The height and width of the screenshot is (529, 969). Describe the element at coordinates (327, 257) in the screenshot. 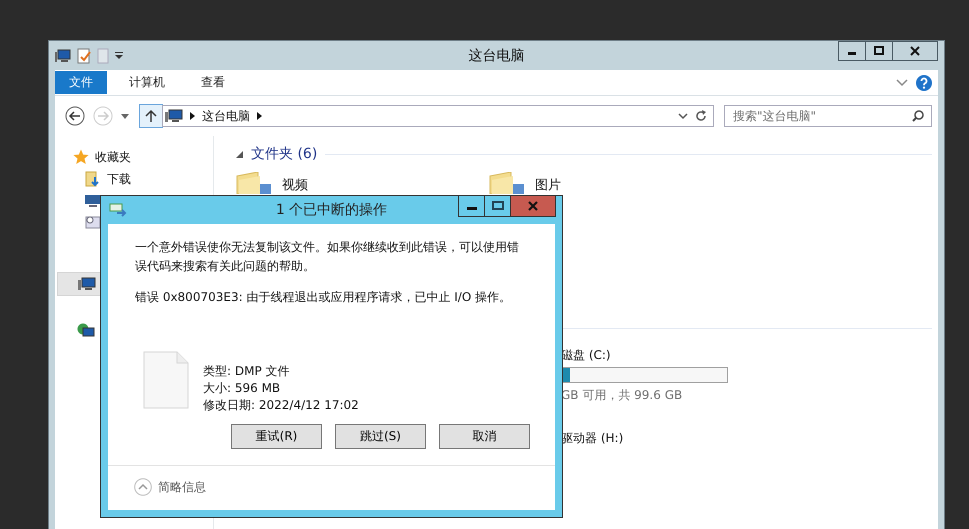

I see `error-message: 一个意外错误使你无法复制该文件。如果你继续收到此错误，可以使用错误代码来搜索有关此问题的帮助。` at that location.